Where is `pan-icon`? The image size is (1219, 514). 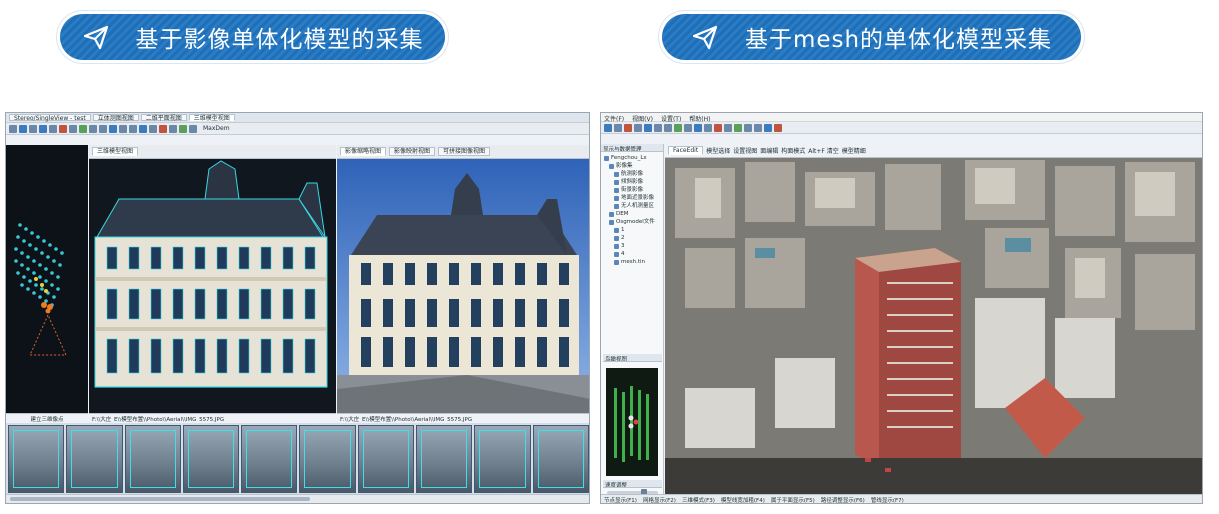
pan-icon is located at coordinates (638, 127).